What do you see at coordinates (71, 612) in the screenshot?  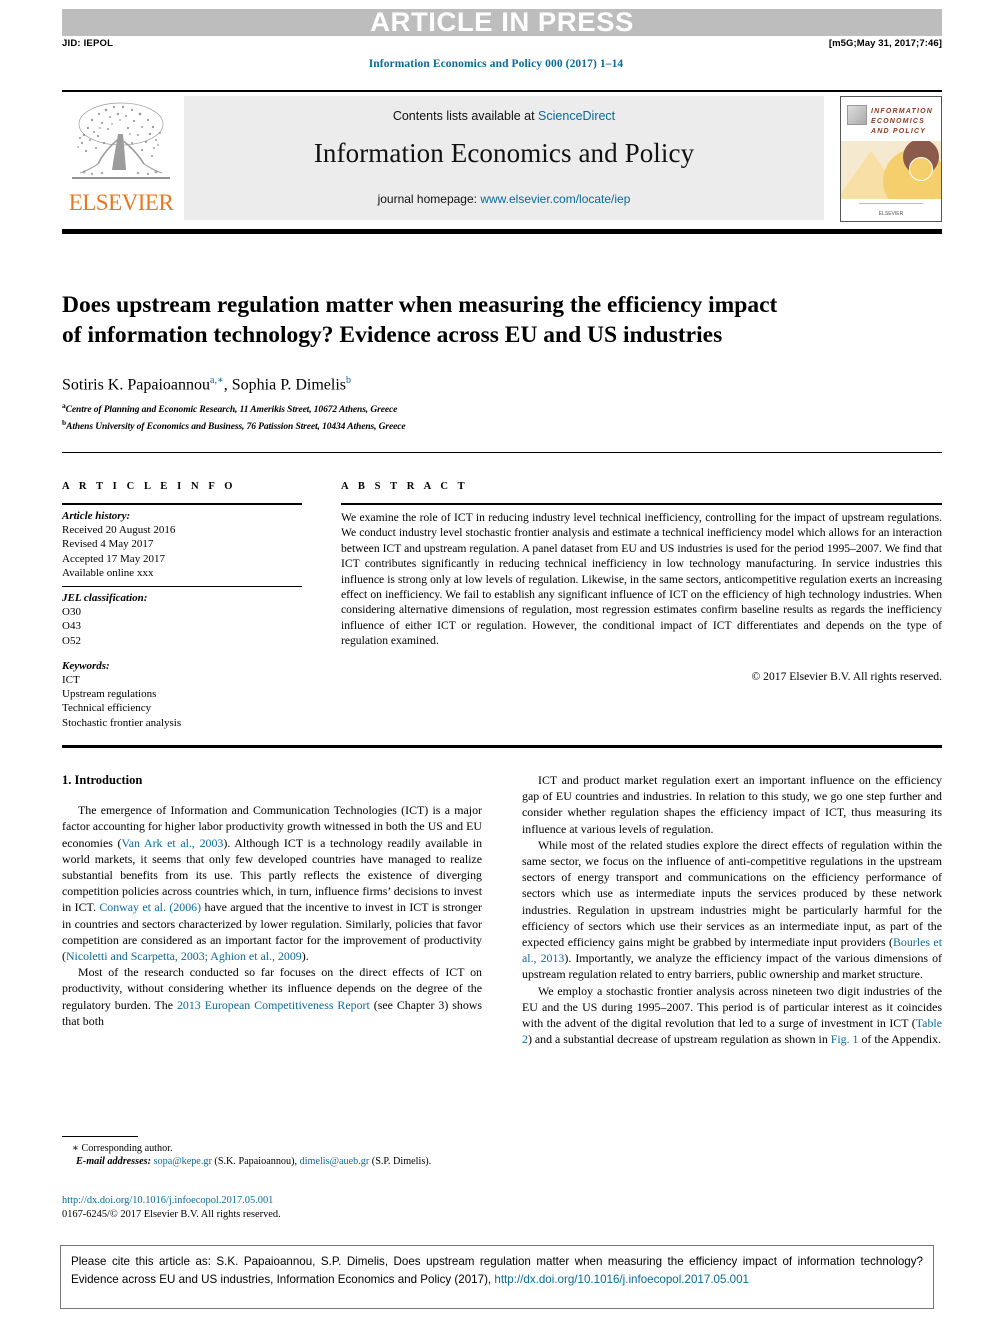 I see `jel-code-0: O30` at bounding box center [71, 612].